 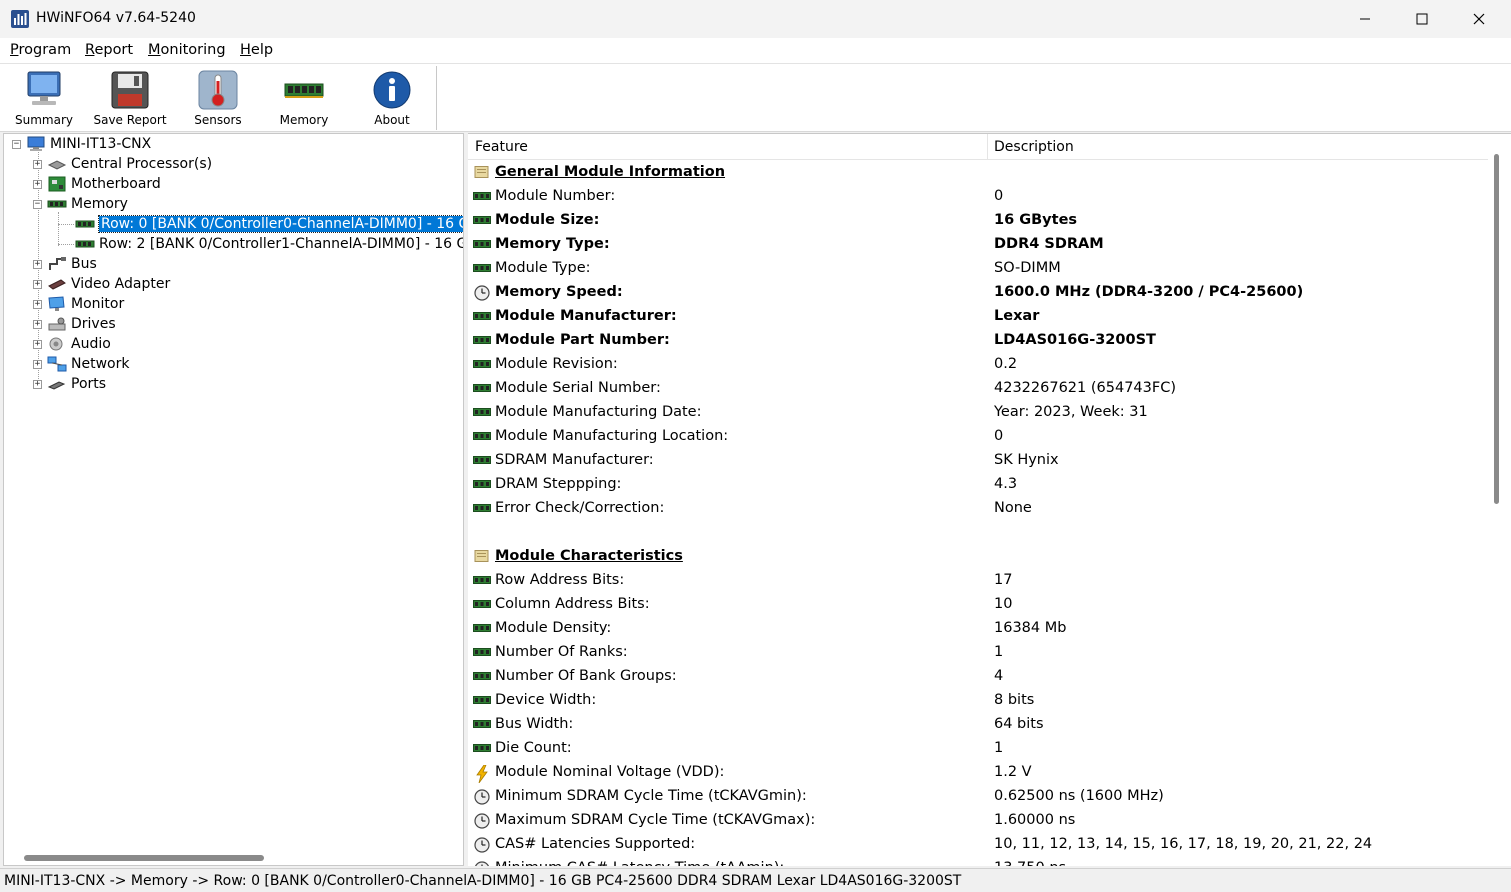 What do you see at coordinates (978, 269) in the screenshot?
I see `detail-row: Module Type: SO-DIMM` at bounding box center [978, 269].